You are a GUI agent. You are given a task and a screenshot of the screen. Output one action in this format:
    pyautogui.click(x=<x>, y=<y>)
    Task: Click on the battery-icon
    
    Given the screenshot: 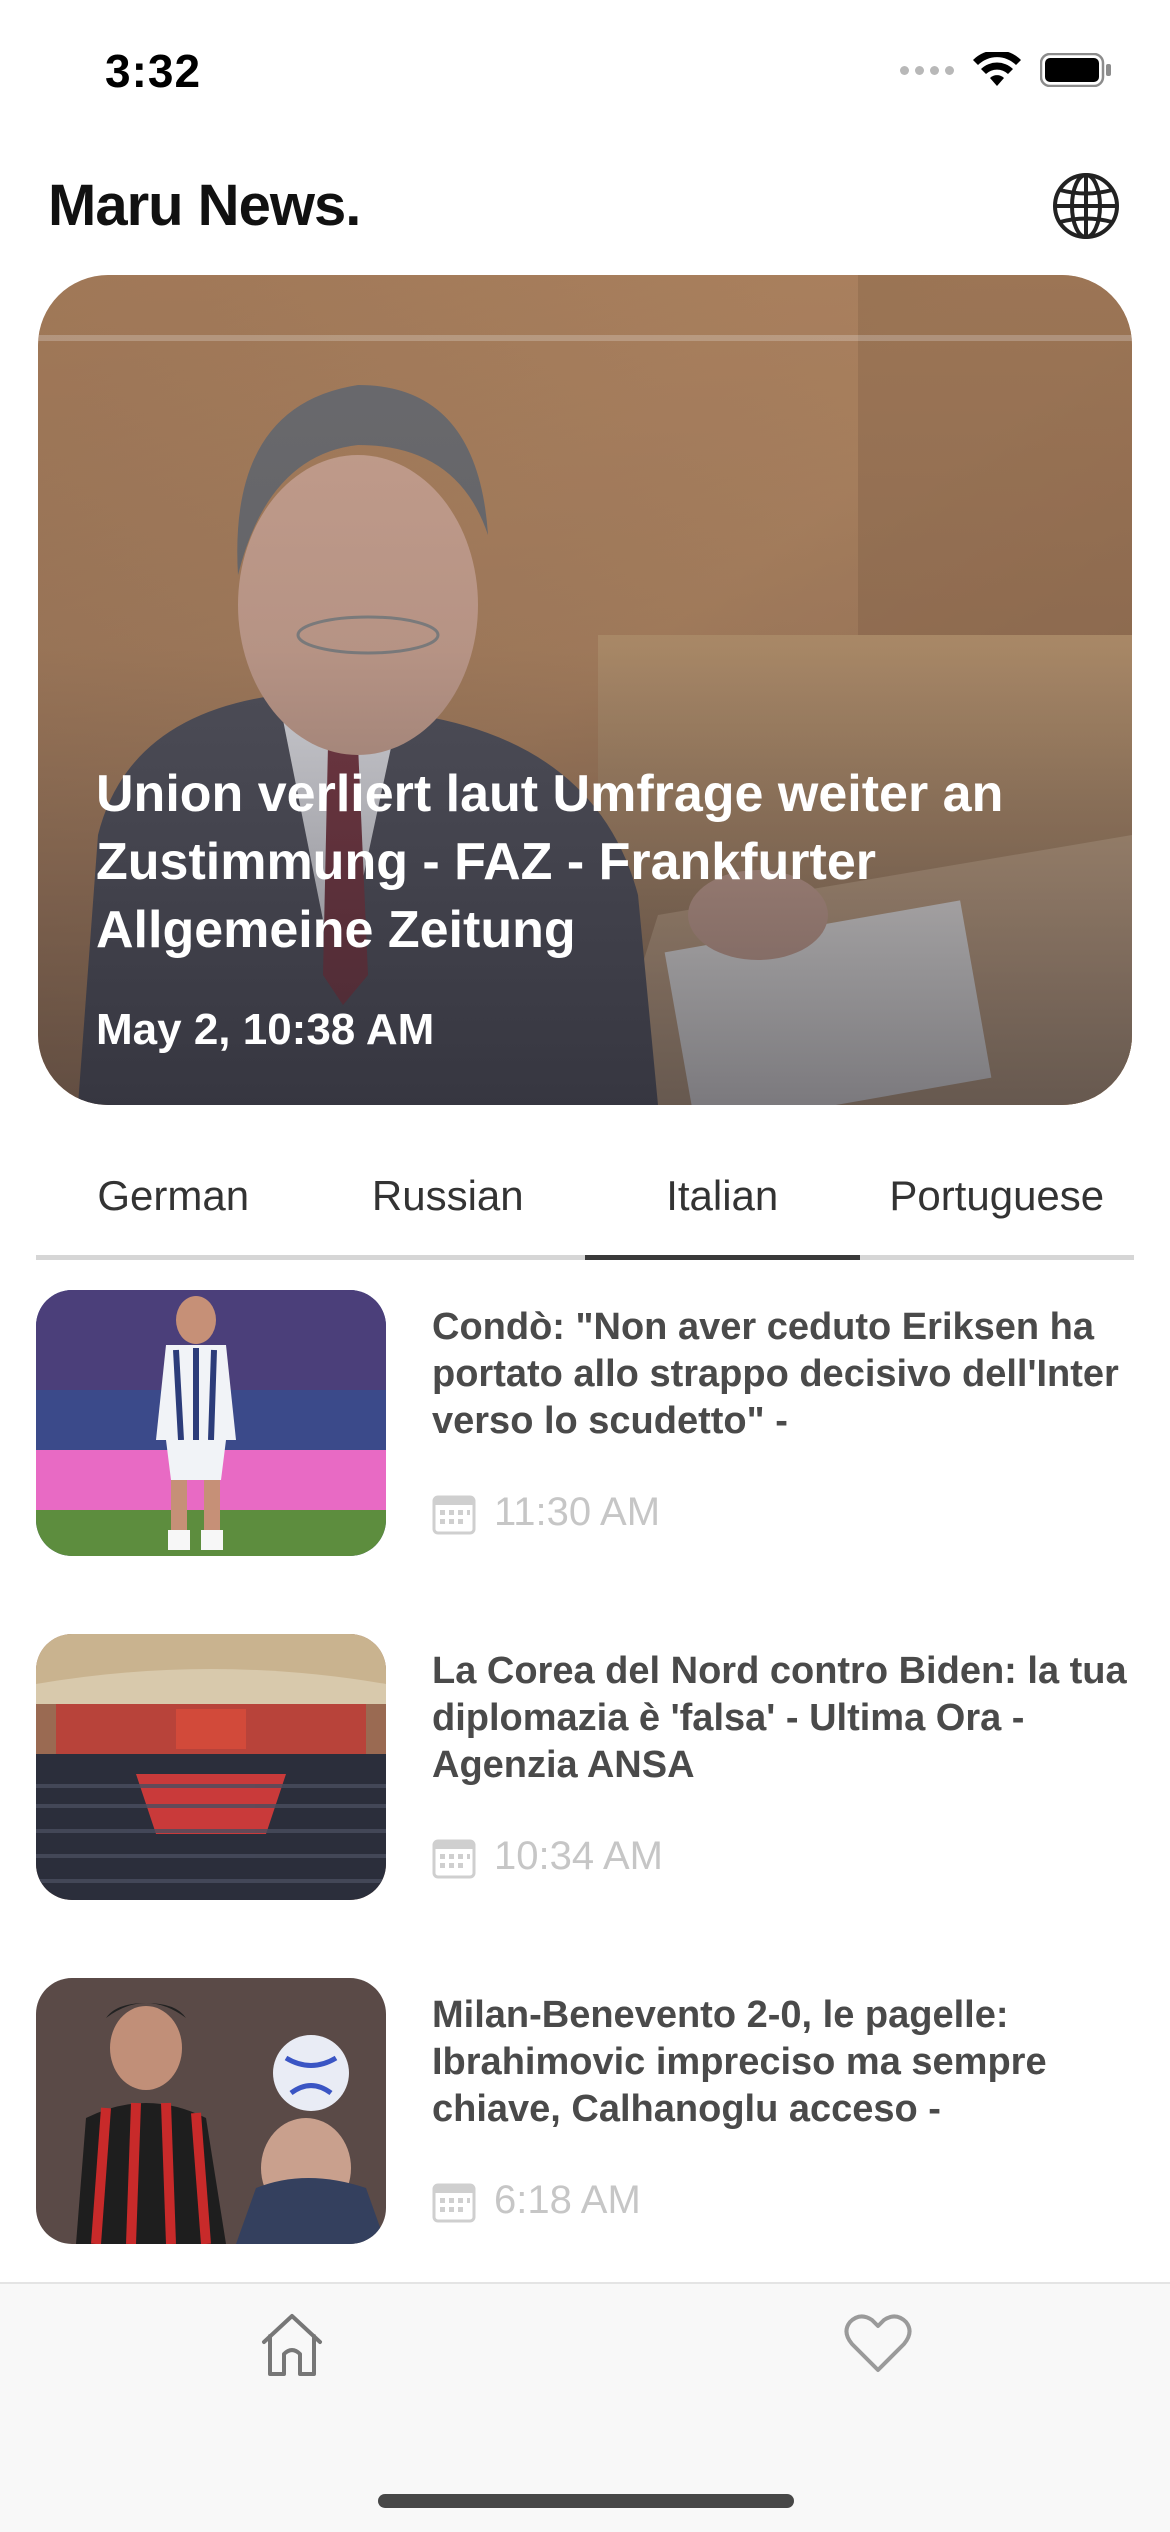 What is the action you would take?
    pyautogui.click(x=1075, y=70)
    